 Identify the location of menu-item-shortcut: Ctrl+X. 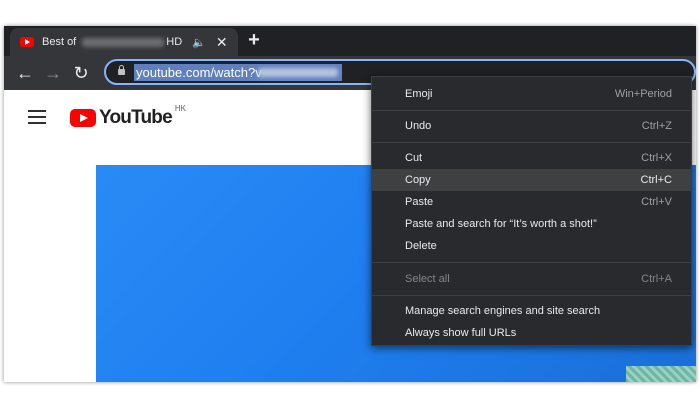
(656, 158).